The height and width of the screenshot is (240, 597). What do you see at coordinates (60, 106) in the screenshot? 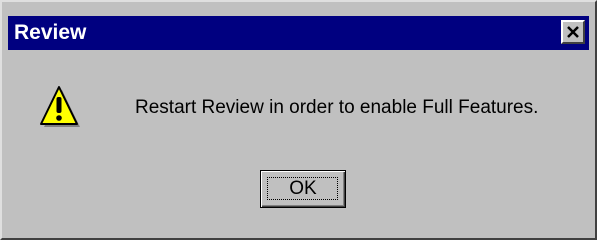
I see `warning-icon` at bounding box center [60, 106].